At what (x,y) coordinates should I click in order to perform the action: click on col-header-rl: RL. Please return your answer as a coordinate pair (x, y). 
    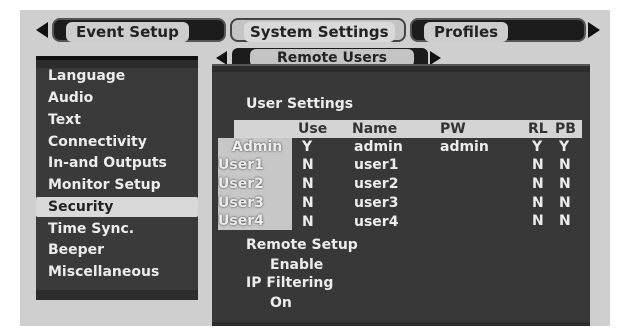
    Looking at the image, I should click on (538, 129).